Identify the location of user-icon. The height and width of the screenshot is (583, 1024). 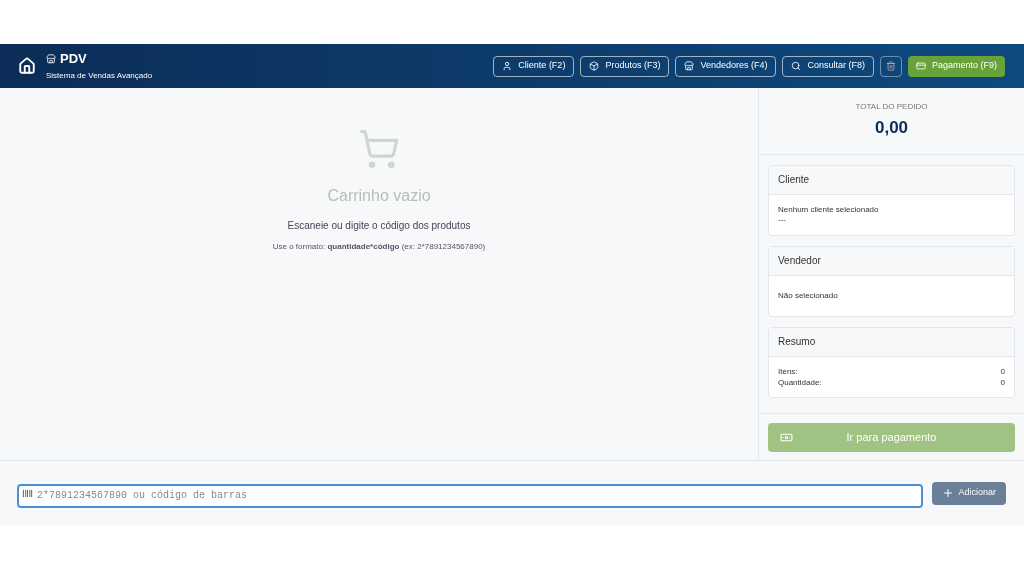
(507, 66).